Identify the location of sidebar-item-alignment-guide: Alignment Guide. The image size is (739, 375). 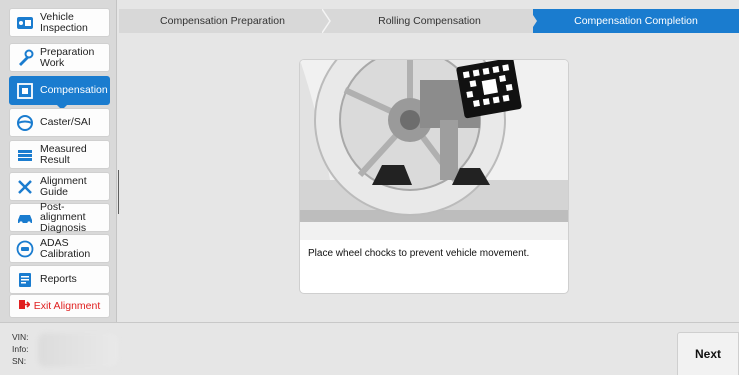
(59, 186).